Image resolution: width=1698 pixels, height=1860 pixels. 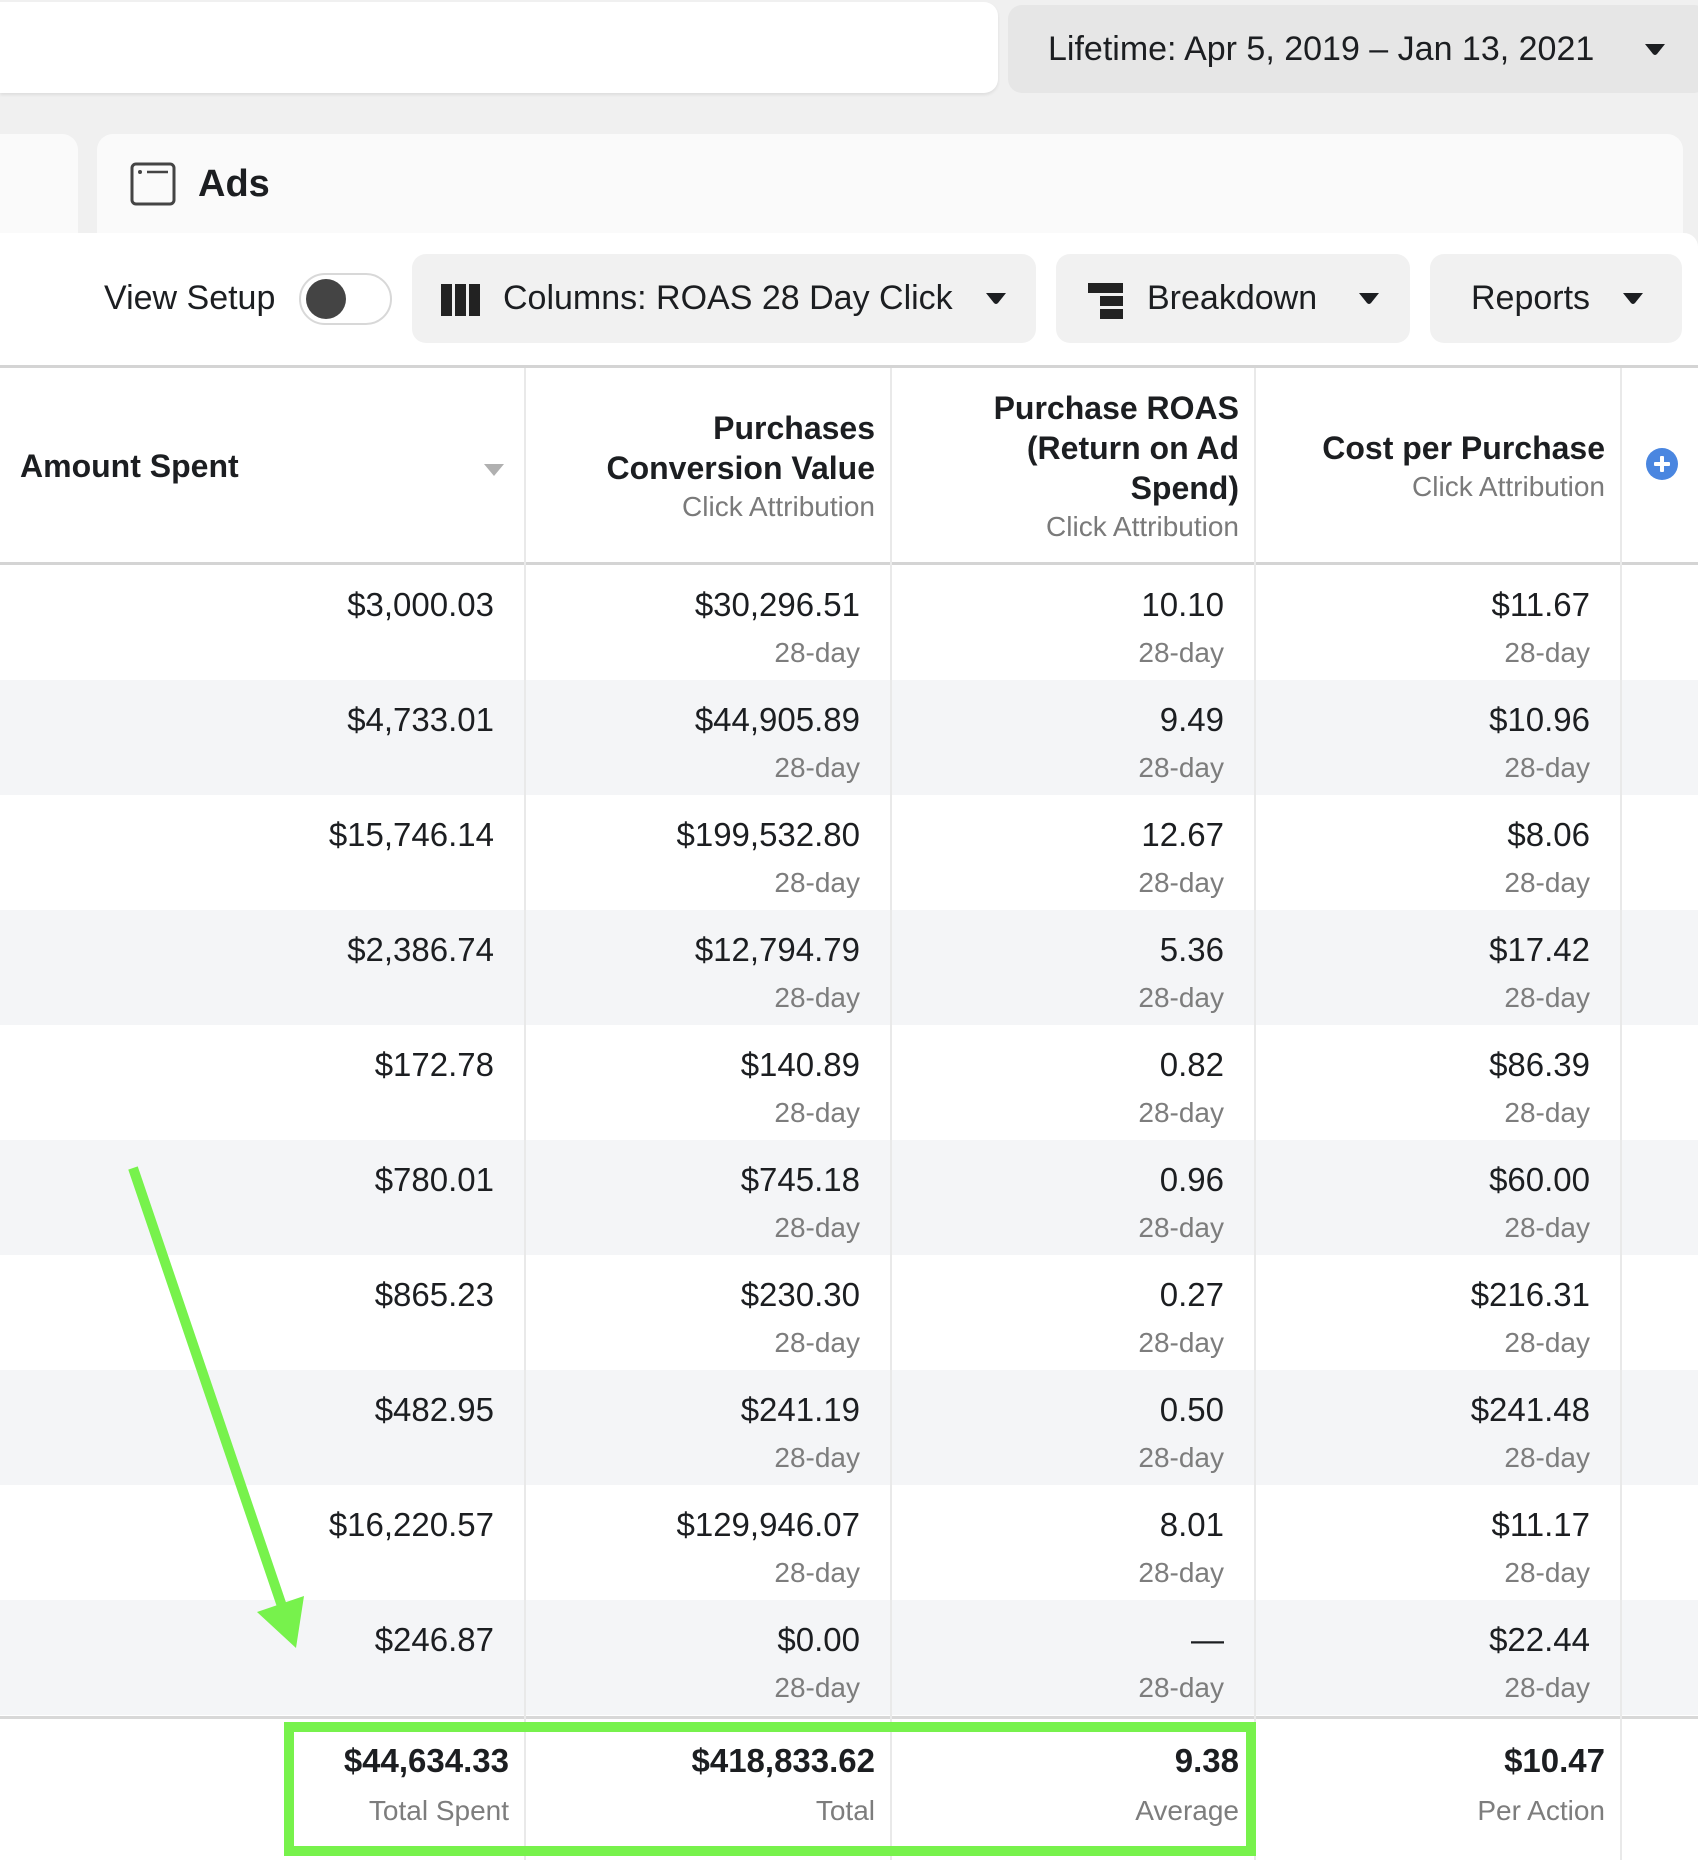 I want to click on cell-purchases-value: $44,905.89 28-day, so click(x=708, y=737).